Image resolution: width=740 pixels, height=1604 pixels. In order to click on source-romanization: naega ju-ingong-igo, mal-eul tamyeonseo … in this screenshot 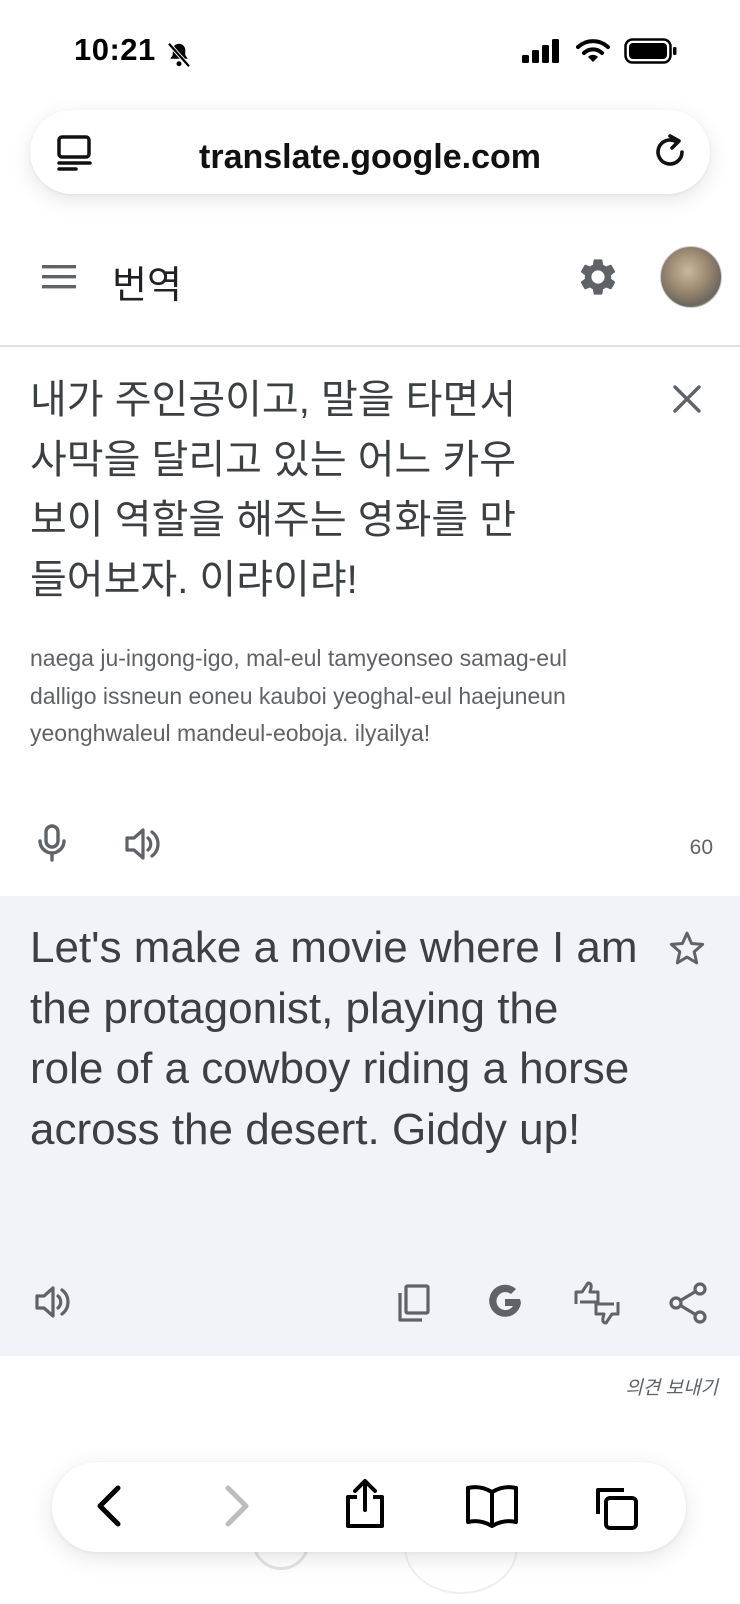, I will do `click(298, 695)`.